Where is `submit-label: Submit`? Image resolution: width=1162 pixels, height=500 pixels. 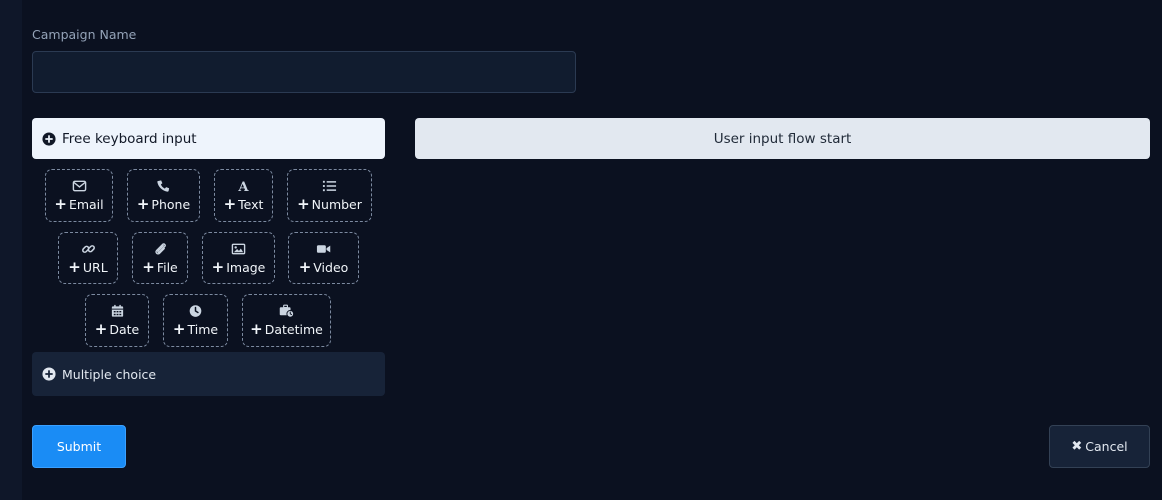
submit-label: Submit is located at coordinates (79, 446).